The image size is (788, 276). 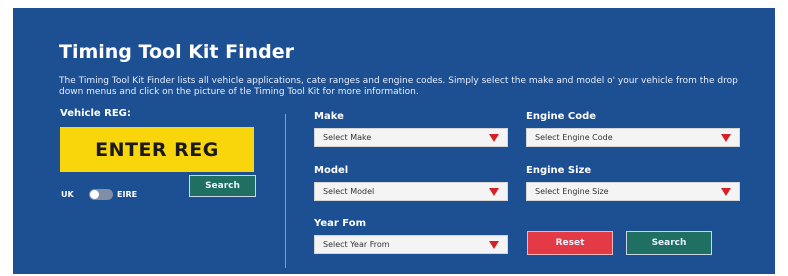 I want to click on engine-size-select-value: Select Engine Size, so click(x=572, y=191).